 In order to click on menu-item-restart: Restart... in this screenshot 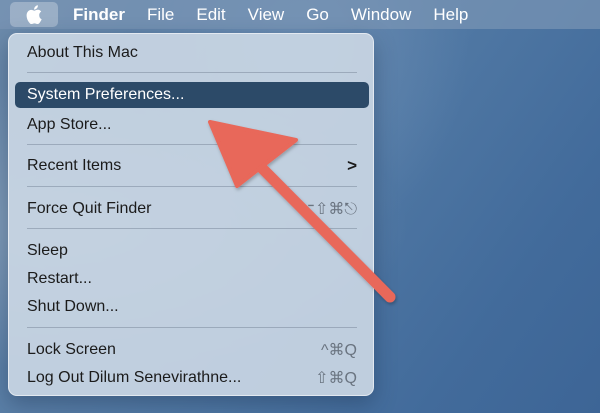, I will do `click(192, 279)`.